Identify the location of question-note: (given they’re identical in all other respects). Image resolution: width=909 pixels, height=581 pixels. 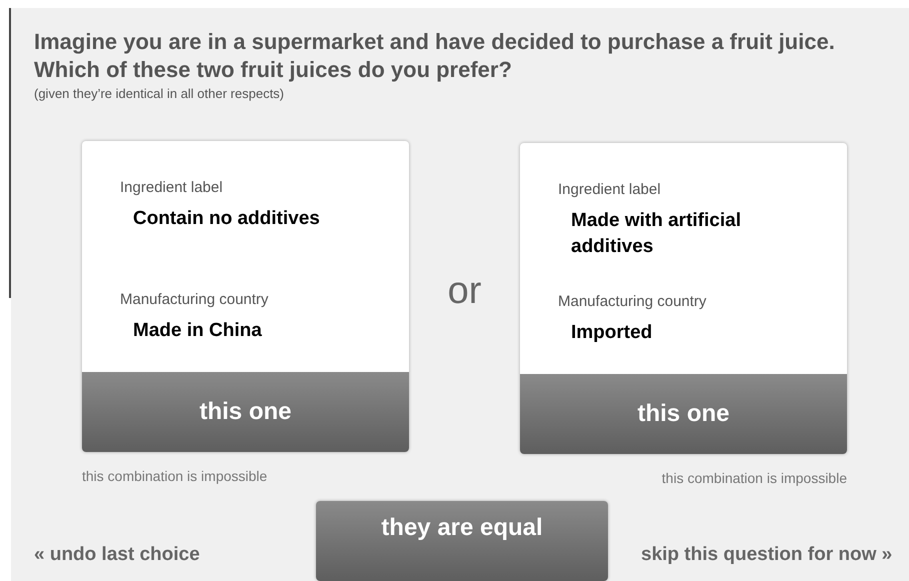
(160, 93).